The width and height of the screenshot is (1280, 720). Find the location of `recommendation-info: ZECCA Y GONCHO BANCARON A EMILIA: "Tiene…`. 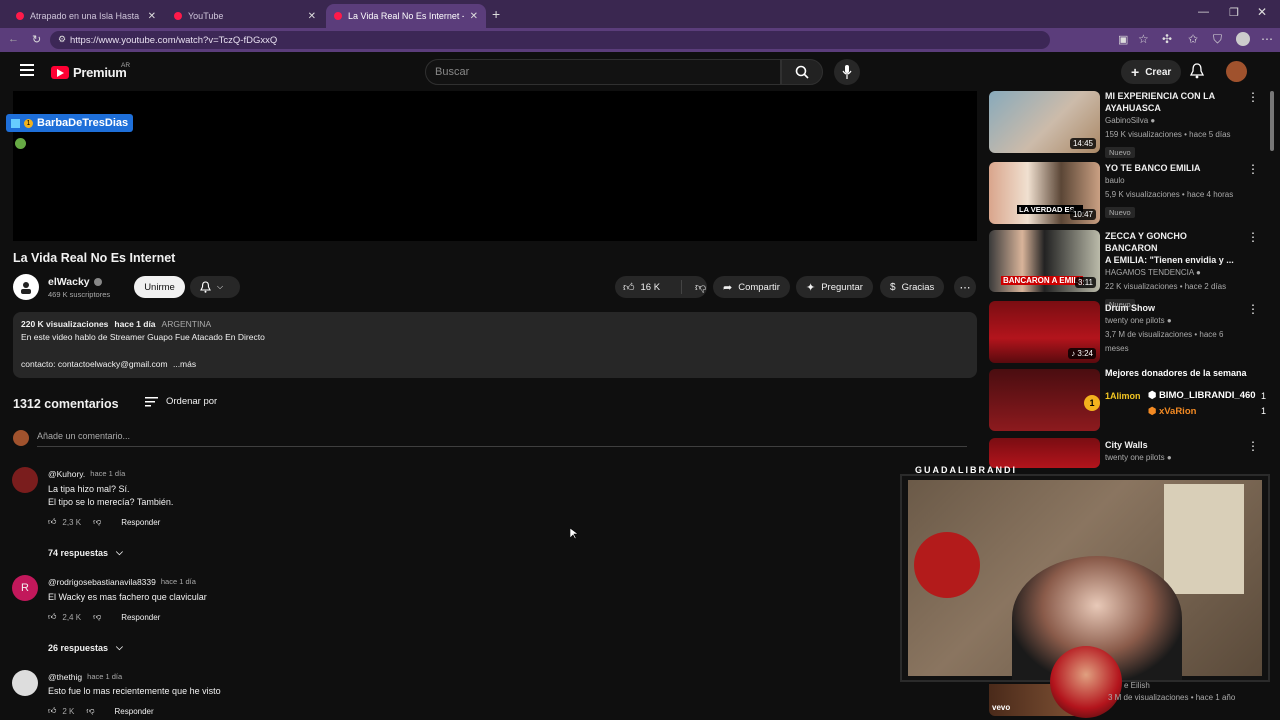

recommendation-info: ZECCA Y GONCHO BANCARON A EMILIA: "Tiene… is located at coordinates (1172, 271).